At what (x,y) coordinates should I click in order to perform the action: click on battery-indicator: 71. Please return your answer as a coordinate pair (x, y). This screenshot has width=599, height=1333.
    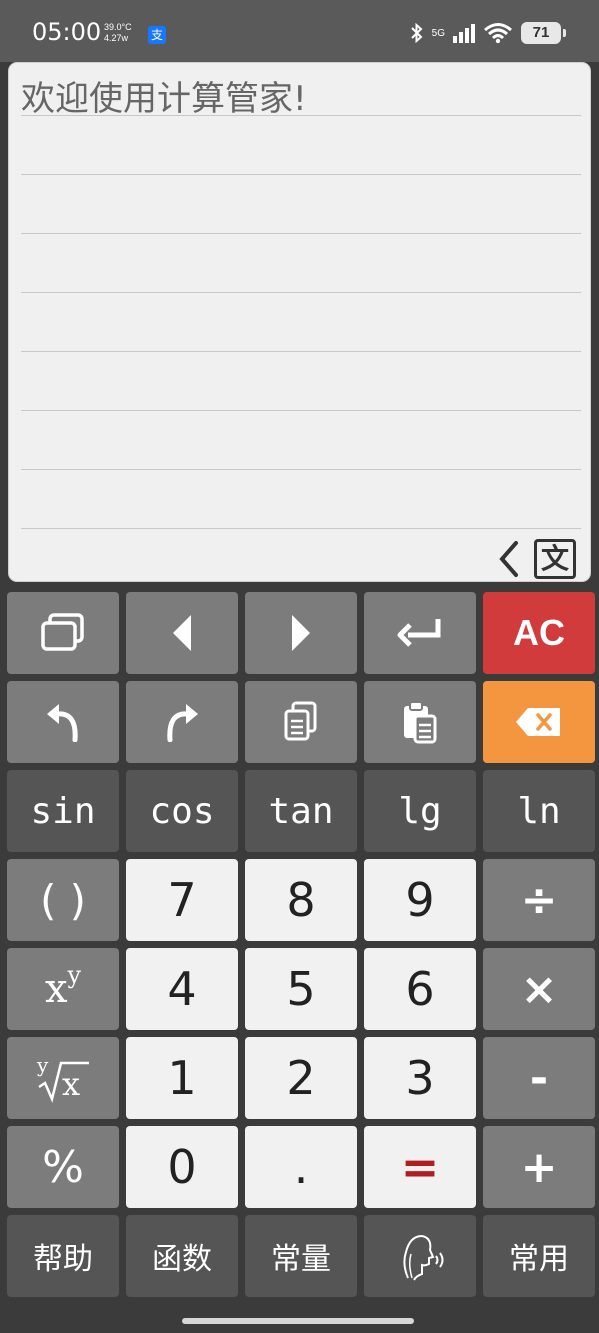
    Looking at the image, I should click on (543, 33).